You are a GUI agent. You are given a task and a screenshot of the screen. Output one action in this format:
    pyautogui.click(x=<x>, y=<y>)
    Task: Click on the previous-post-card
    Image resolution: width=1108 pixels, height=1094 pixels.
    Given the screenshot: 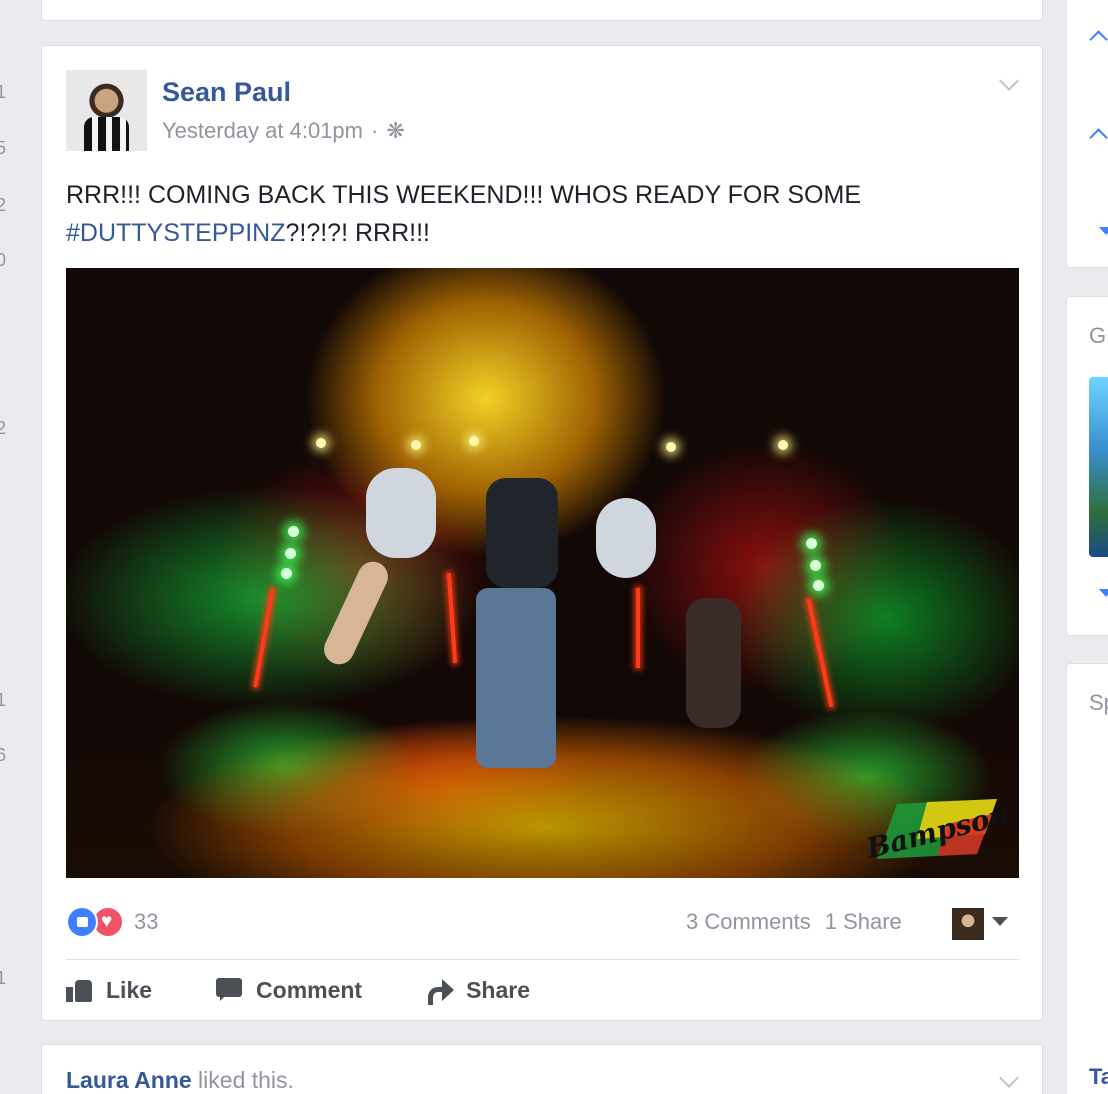 What is the action you would take?
    pyautogui.click(x=542, y=10)
    